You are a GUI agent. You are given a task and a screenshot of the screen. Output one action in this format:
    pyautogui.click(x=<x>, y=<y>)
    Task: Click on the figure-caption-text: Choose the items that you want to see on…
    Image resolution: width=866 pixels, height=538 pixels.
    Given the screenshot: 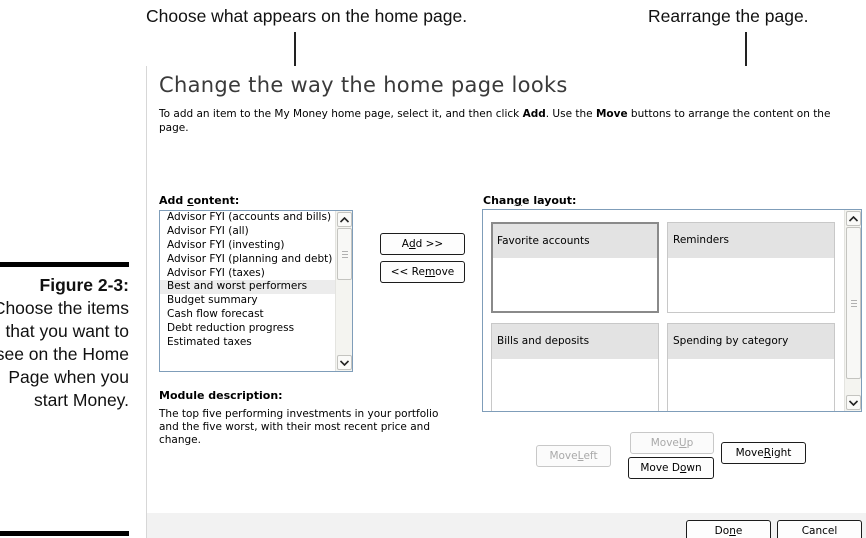 What is the action you would take?
    pyautogui.click(x=64, y=354)
    